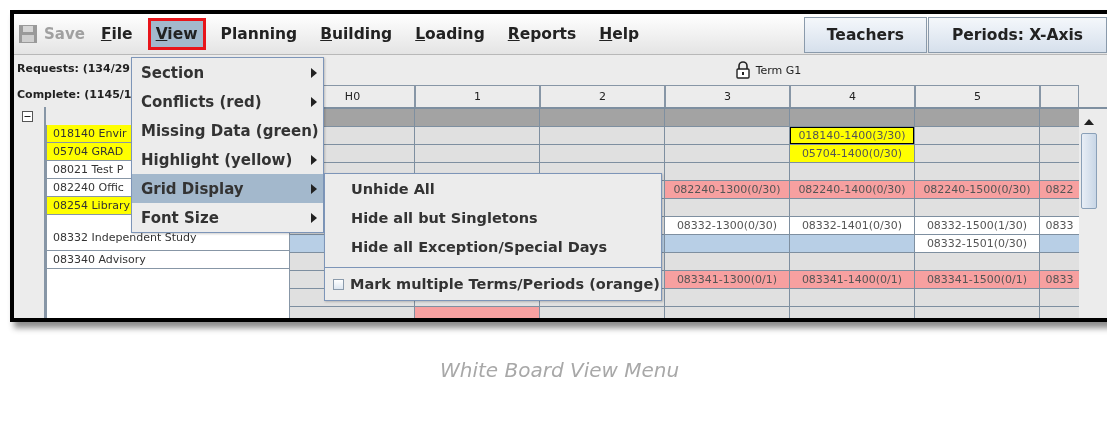 The image size is (1107, 432). I want to click on section-cell: 05704-1400(0/30), so click(852, 153).